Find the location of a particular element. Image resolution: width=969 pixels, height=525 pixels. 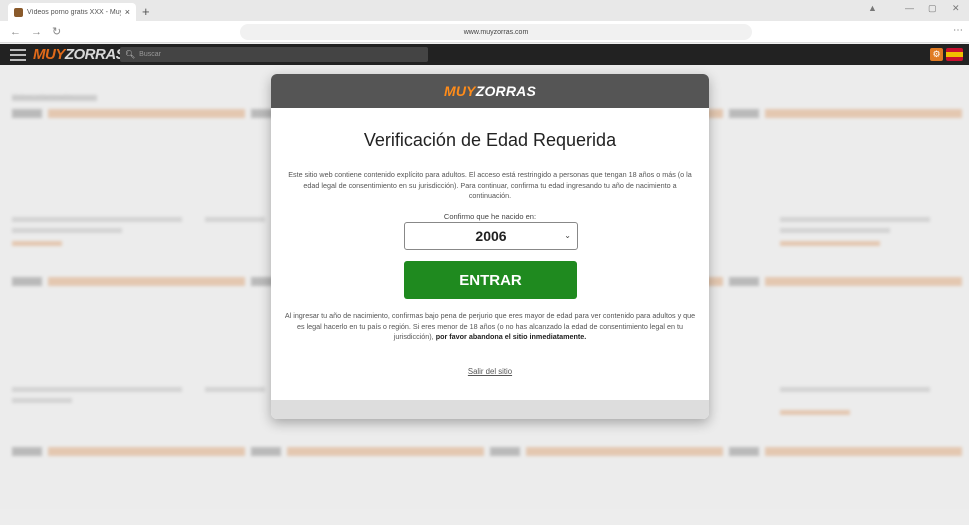

exit-site-link: Salir del sitio is located at coordinates (490, 371).